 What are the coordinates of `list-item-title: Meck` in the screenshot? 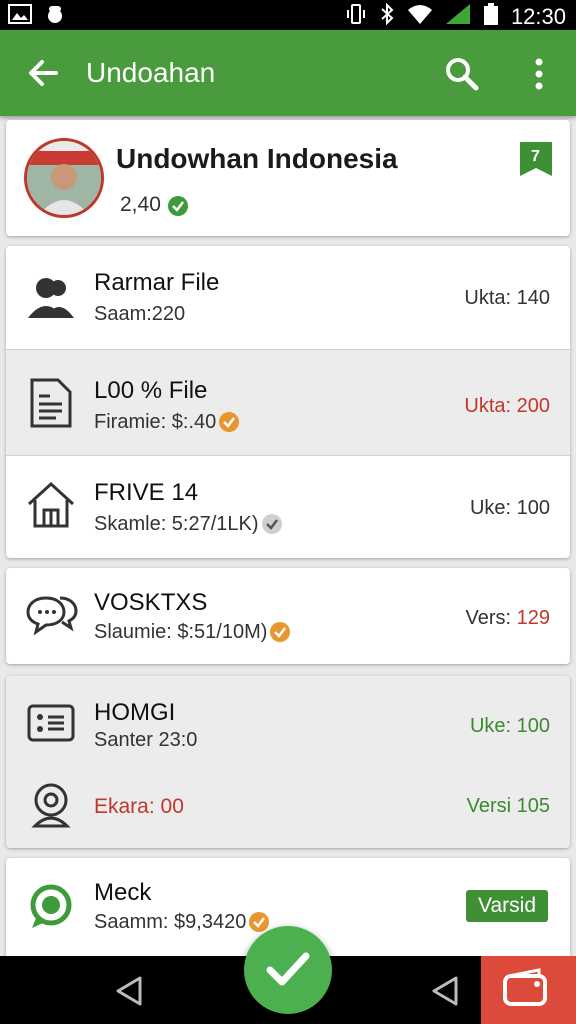 It's located at (123, 892).